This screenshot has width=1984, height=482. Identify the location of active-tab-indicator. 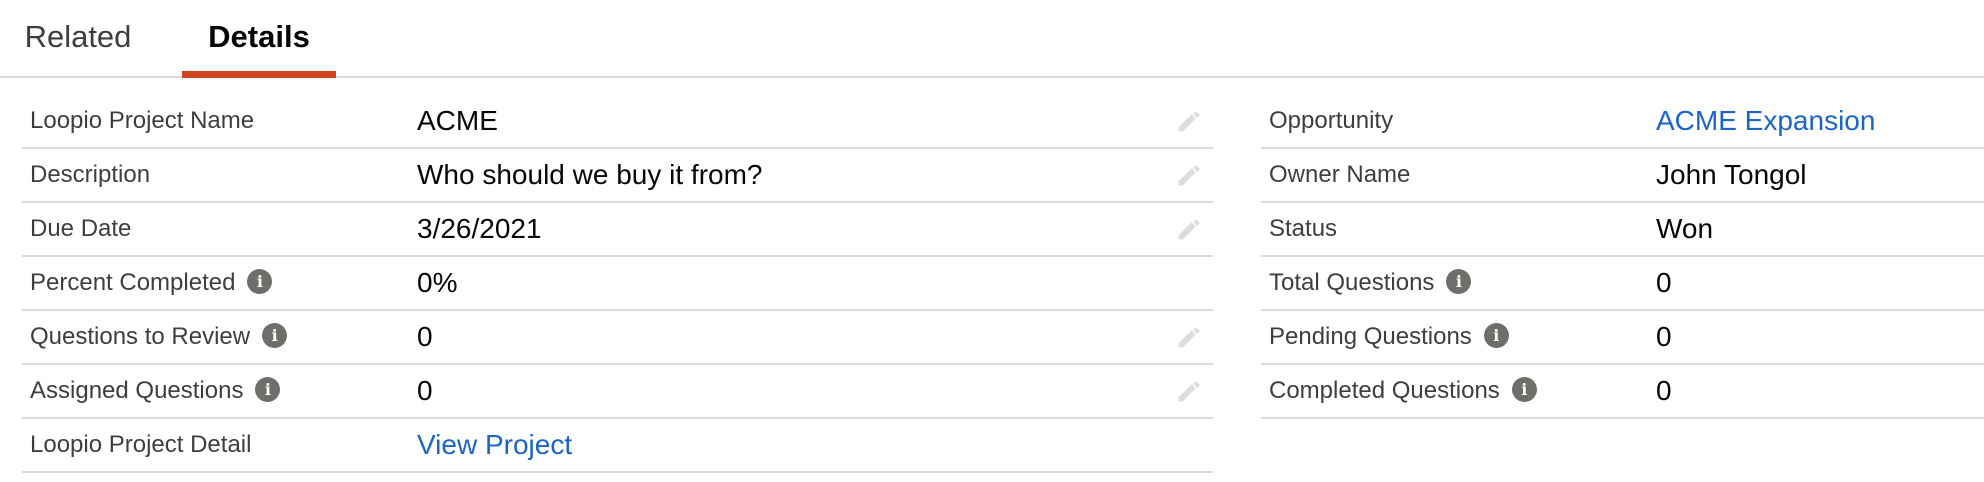
(259, 74).